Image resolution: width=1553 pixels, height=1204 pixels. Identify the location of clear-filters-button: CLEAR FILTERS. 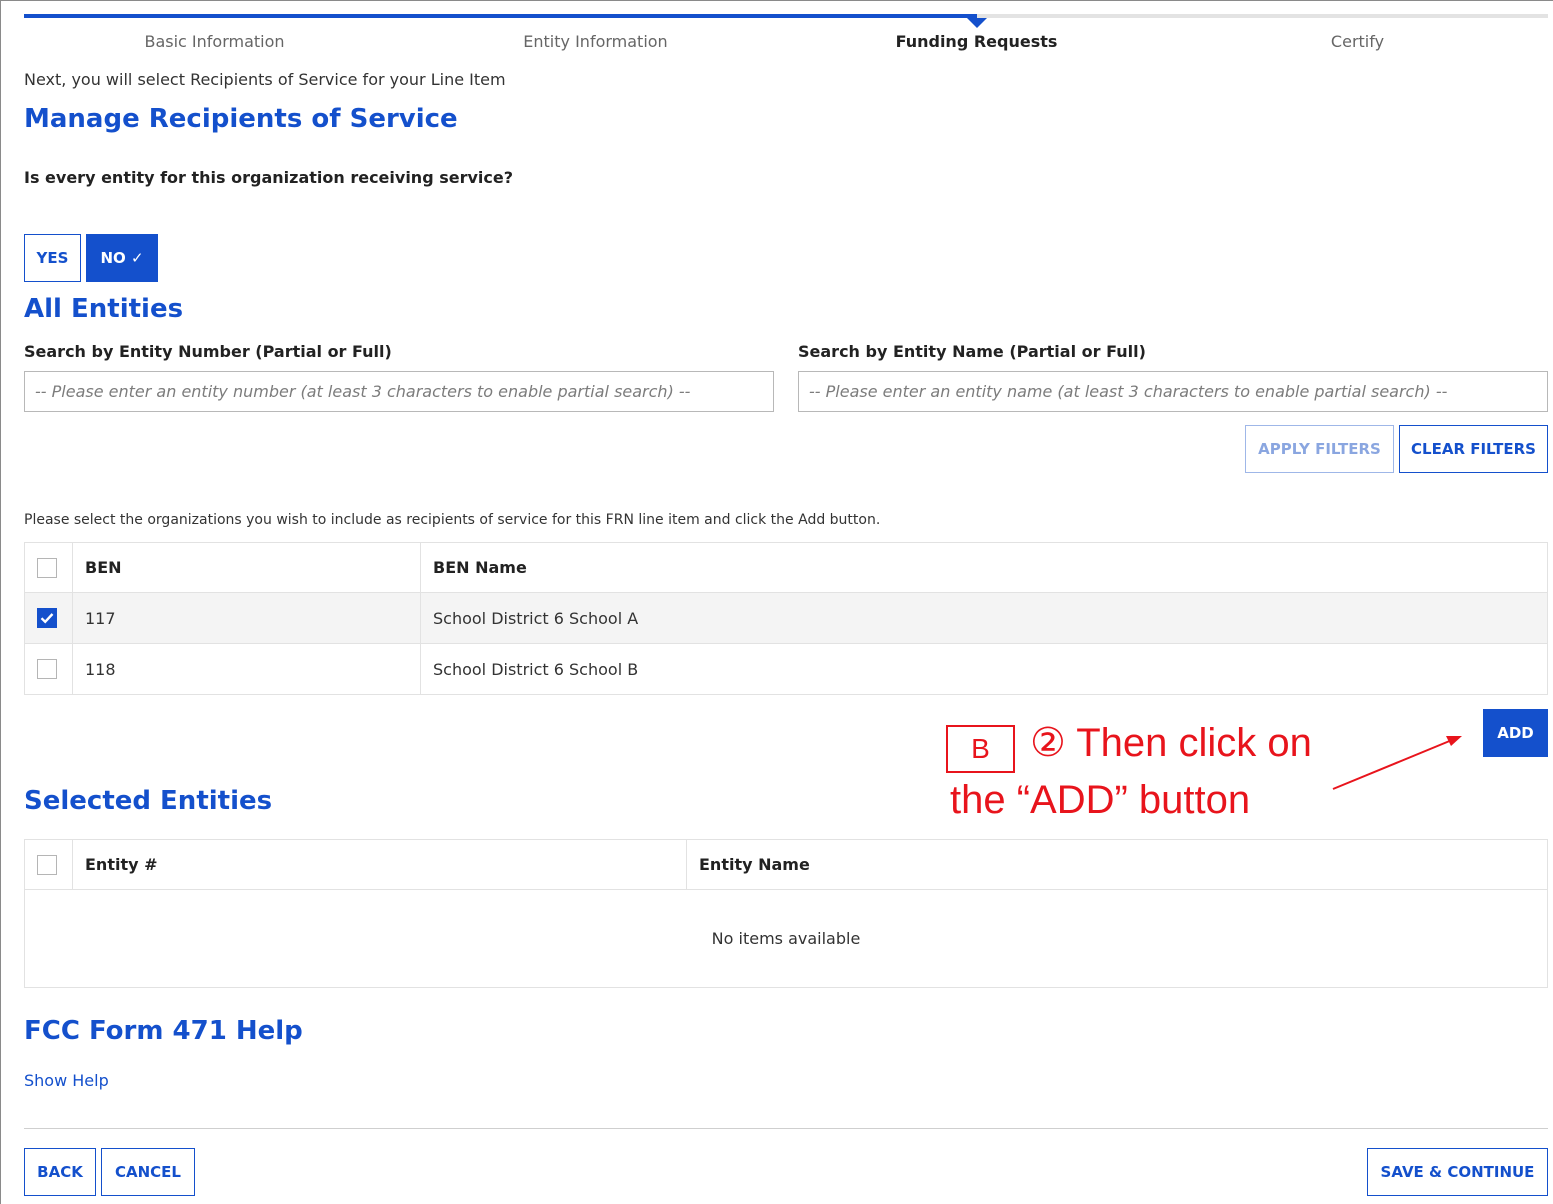
(1473, 449).